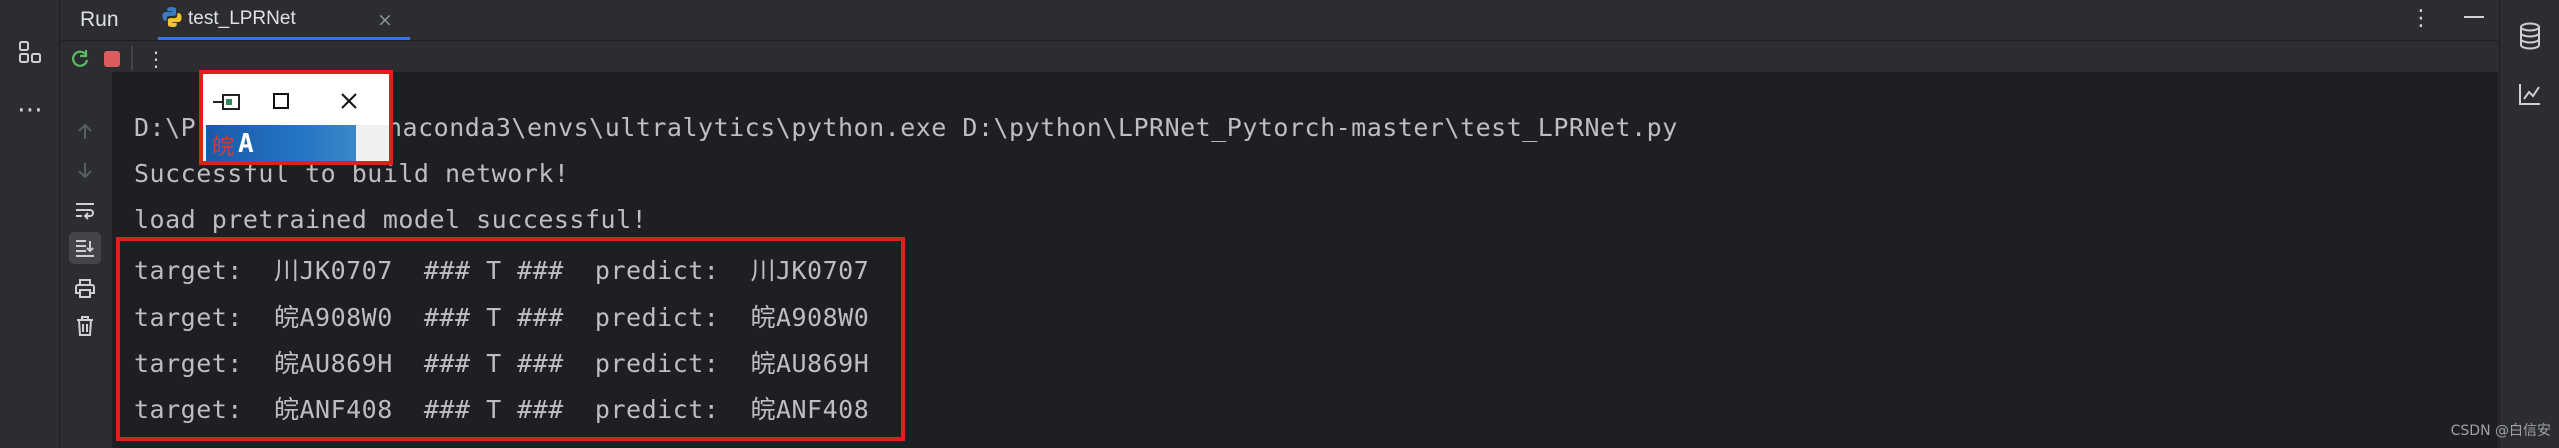 This screenshot has width=2559, height=448. What do you see at coordinates (30, 52) in the screenshot?
I see `structure-icon` at bounding box center [30, 52].